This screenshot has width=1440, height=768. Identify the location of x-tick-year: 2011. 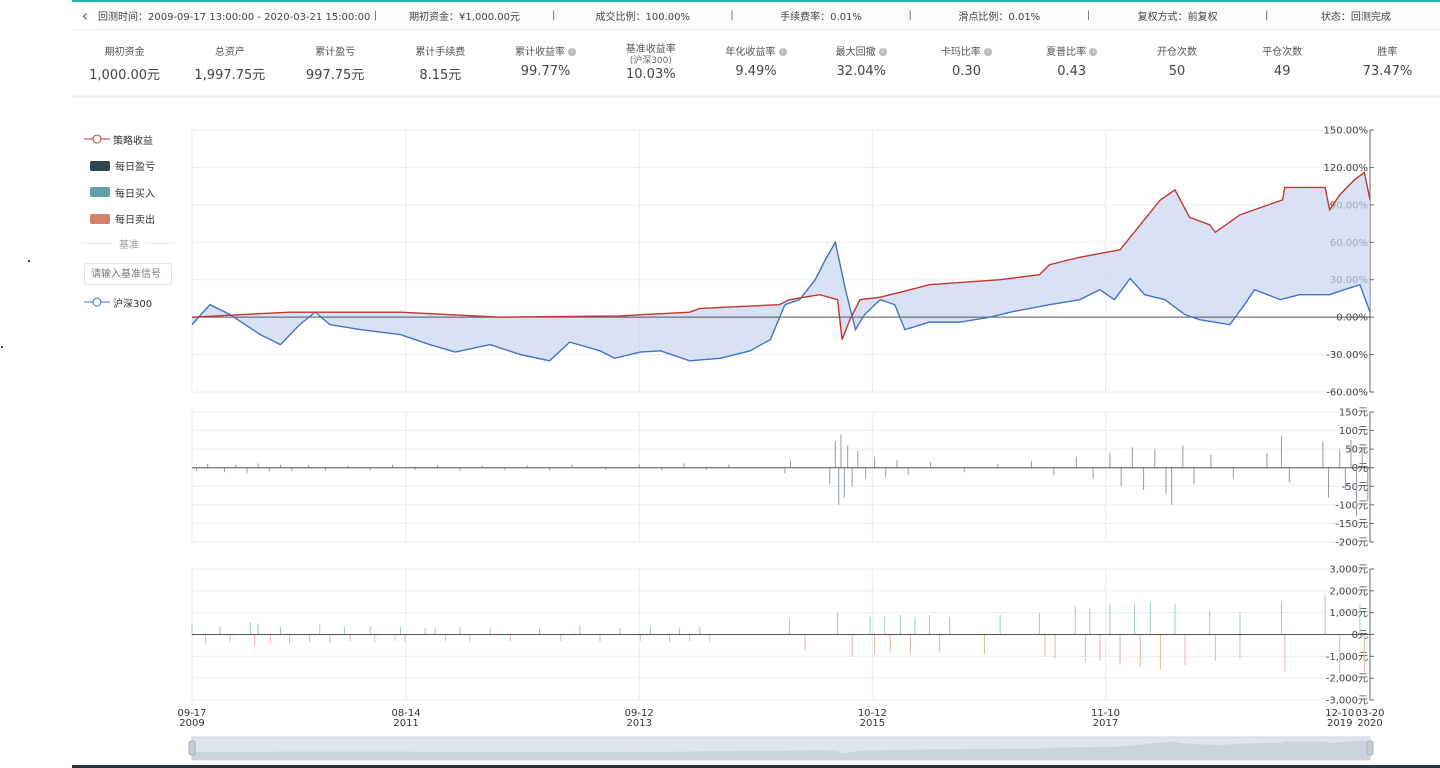
(405, 723).